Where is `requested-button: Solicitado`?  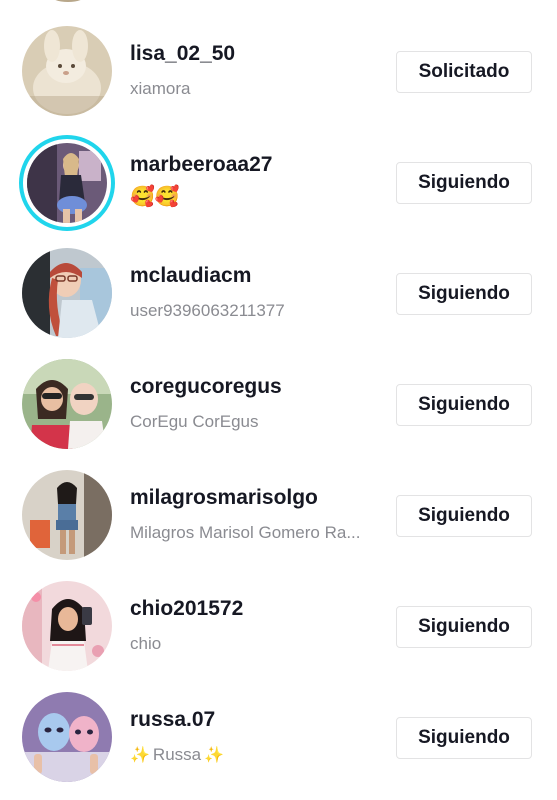 requested-button: Solicitado is located at coordinates (464, 72).